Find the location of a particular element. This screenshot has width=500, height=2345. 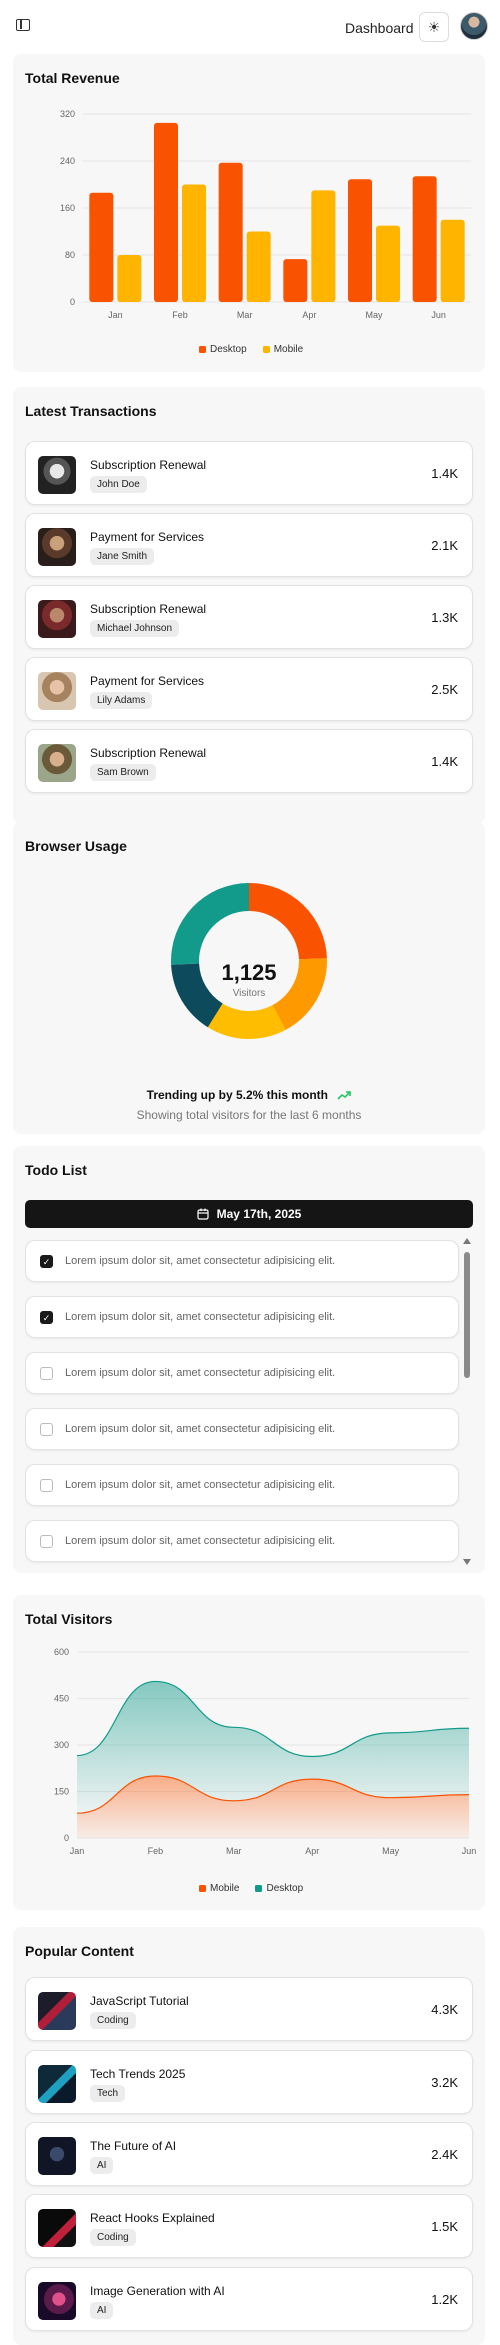

calendar-icon is located at coordinates (203, 1214).